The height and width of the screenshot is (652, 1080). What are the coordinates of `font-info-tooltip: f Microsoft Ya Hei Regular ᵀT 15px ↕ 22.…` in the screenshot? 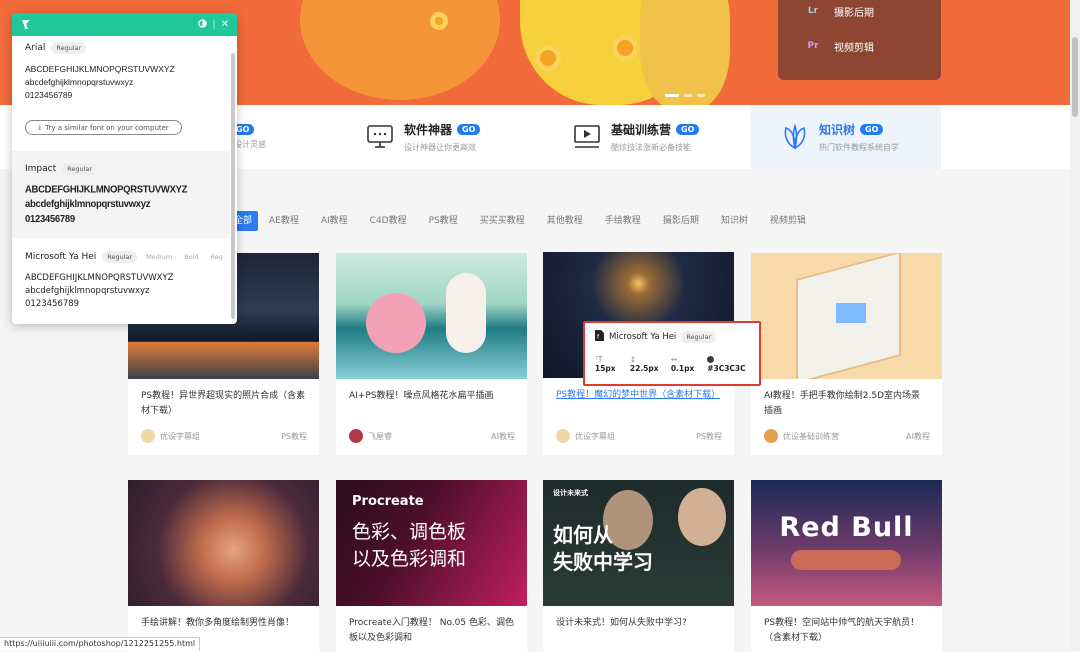 It's located at (672, 353).